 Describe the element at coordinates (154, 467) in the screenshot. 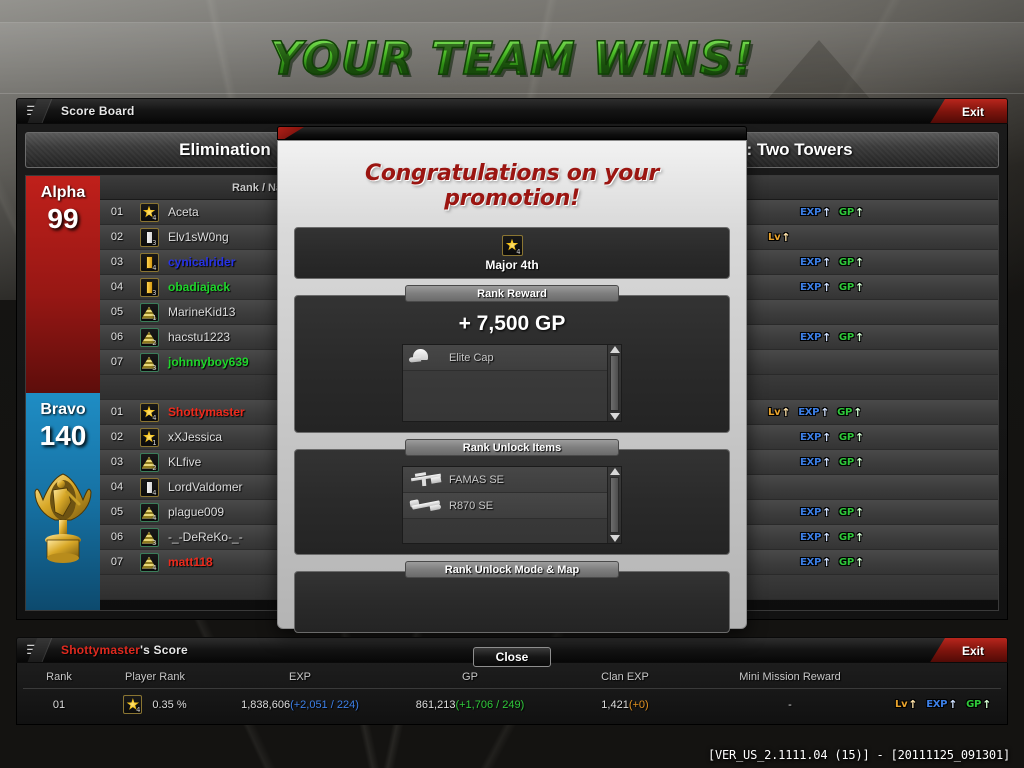

I see `rank-sub-number: 2` at that location.